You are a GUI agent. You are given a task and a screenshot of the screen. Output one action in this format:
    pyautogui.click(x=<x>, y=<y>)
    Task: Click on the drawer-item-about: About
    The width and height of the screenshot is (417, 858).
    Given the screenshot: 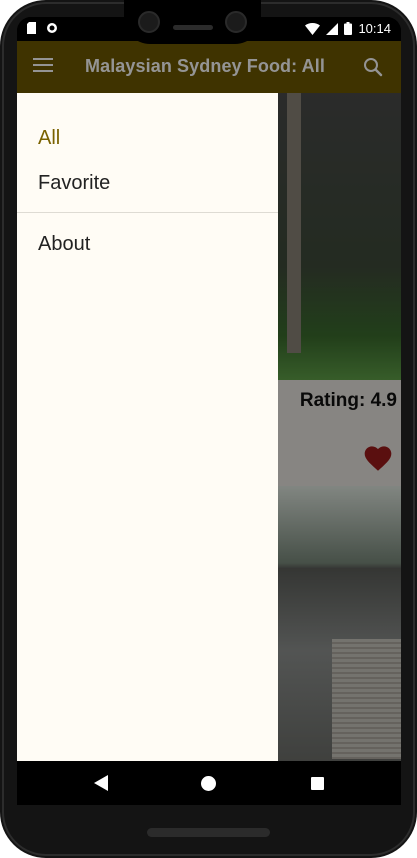 What is the action you would take?
    pyautogui.click(x=64, y=244)
    